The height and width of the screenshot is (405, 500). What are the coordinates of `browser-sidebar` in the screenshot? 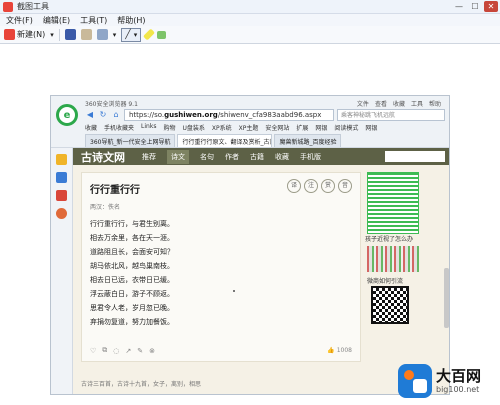 It's located at (62, 271).